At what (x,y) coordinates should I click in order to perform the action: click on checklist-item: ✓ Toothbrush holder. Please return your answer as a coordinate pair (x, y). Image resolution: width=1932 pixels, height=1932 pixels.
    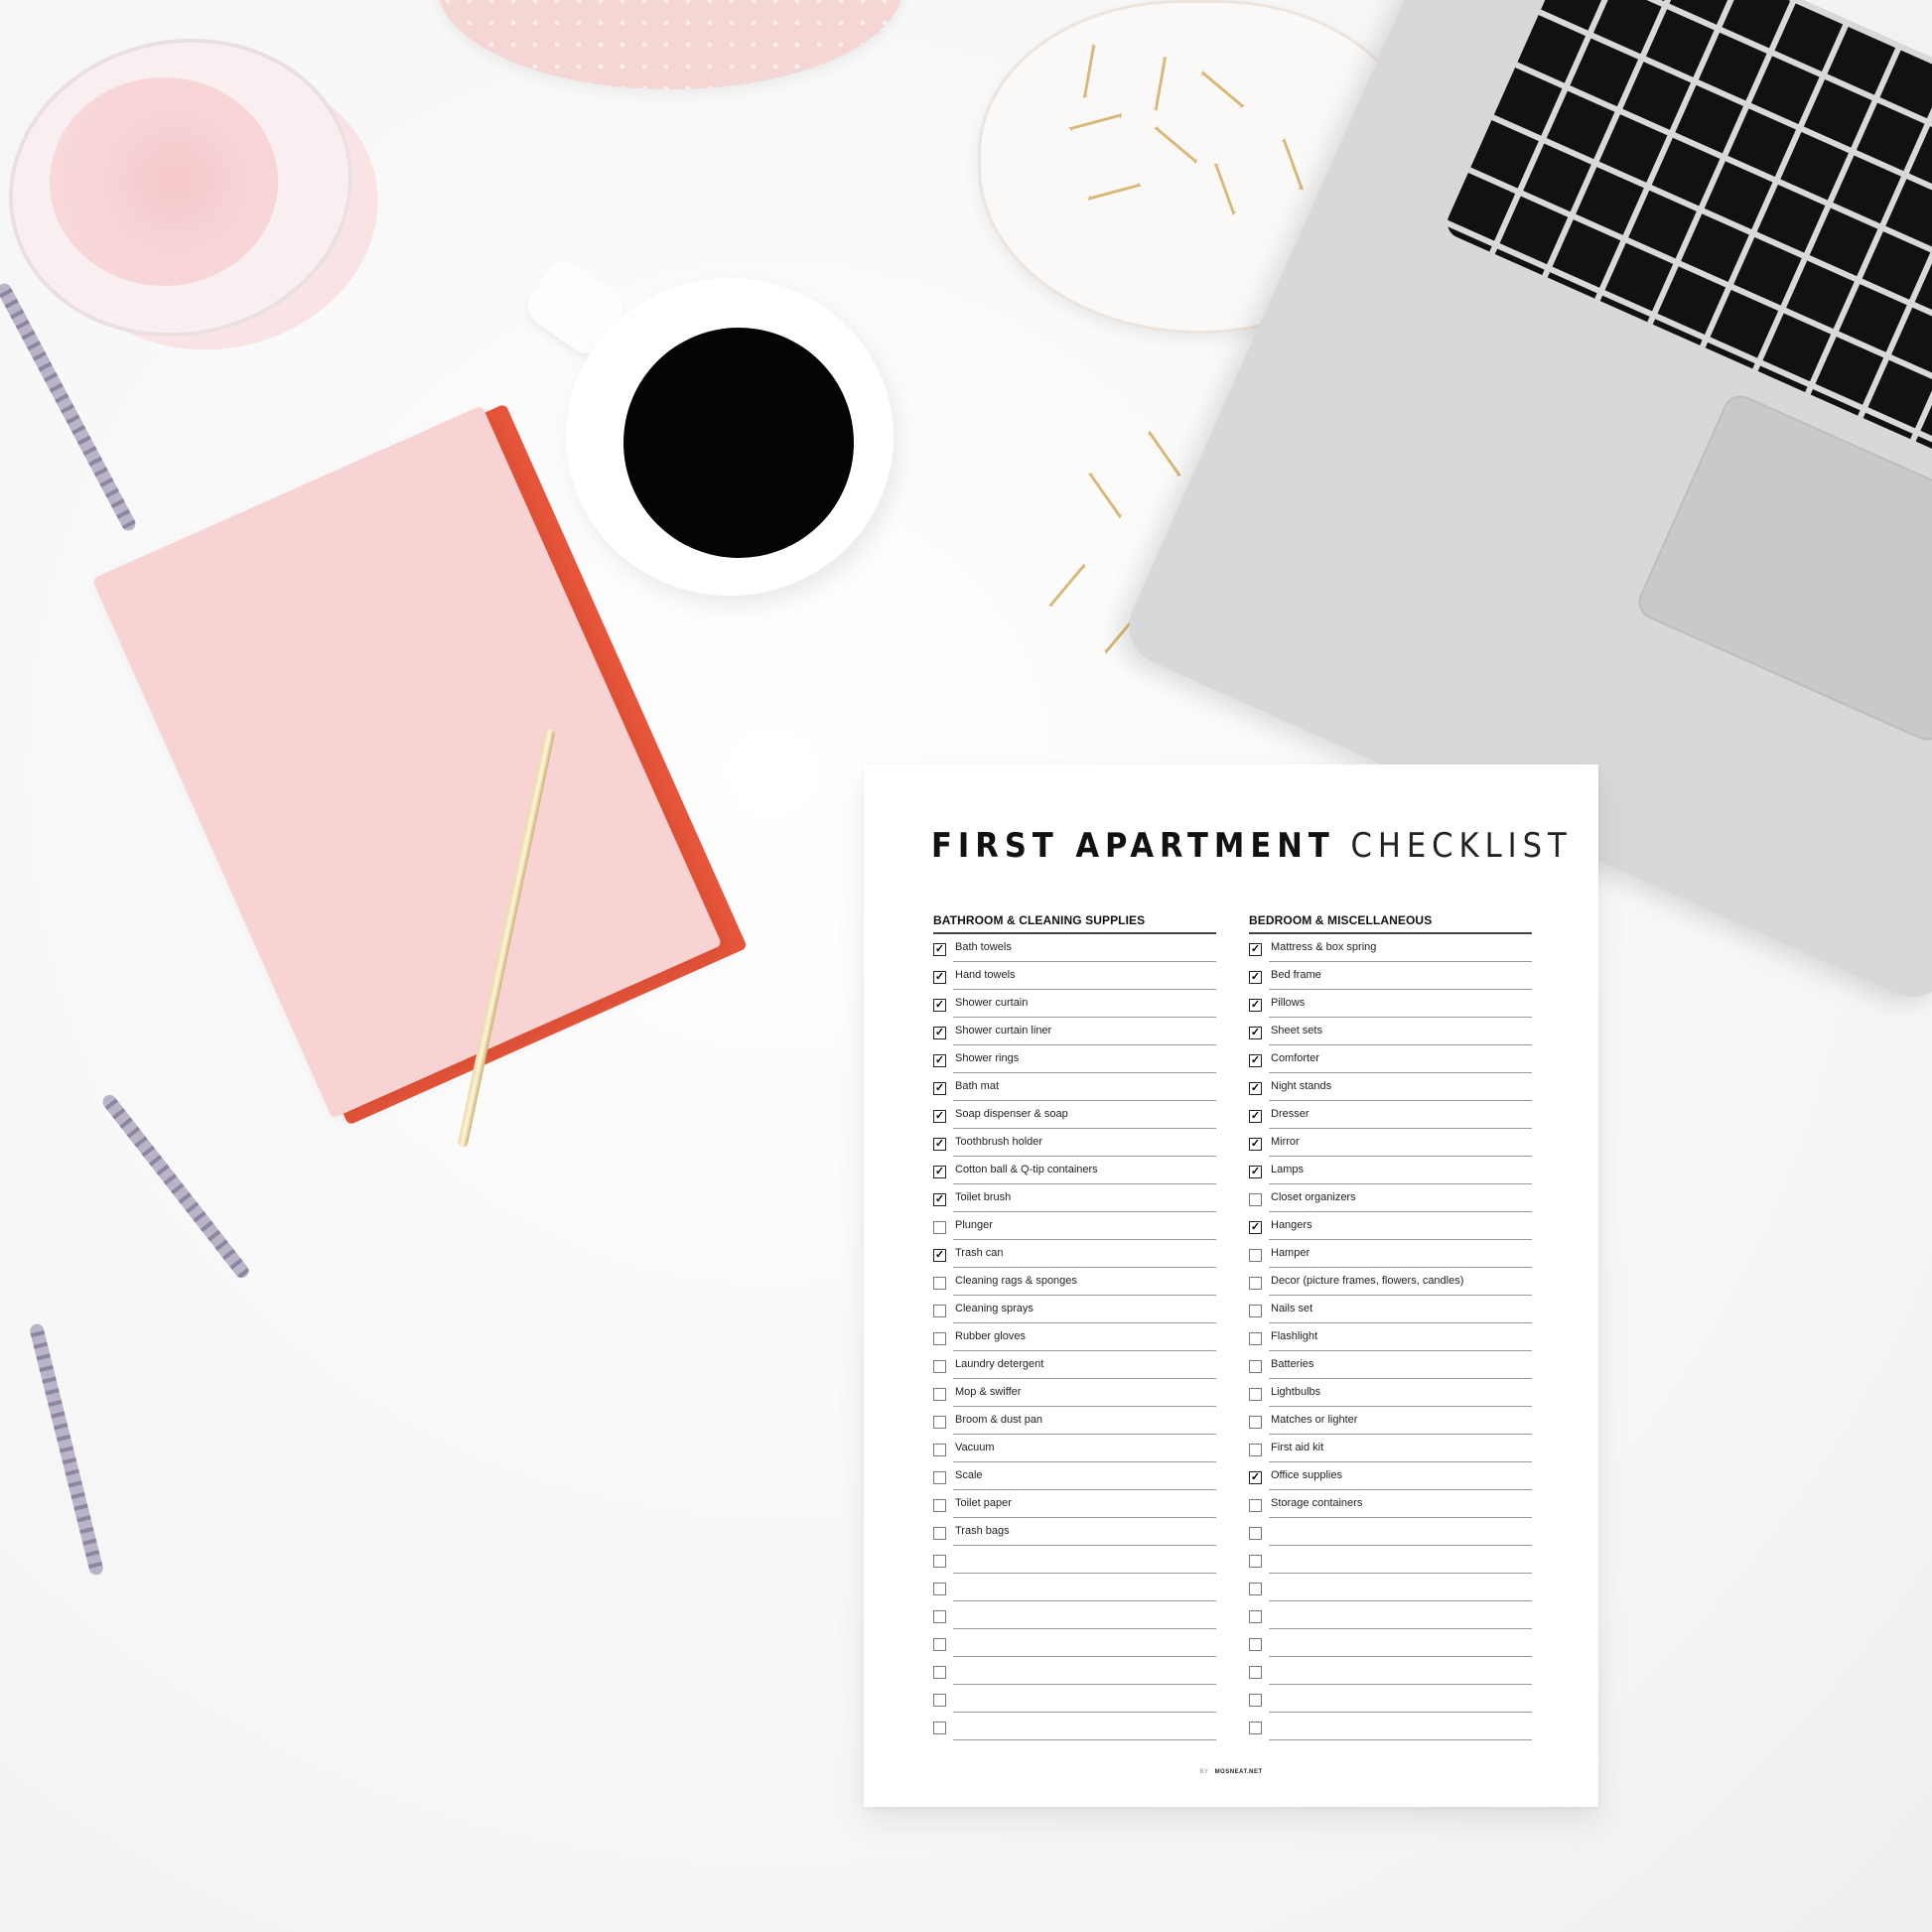
    Looking at the image, I should click on (1074, 1143).